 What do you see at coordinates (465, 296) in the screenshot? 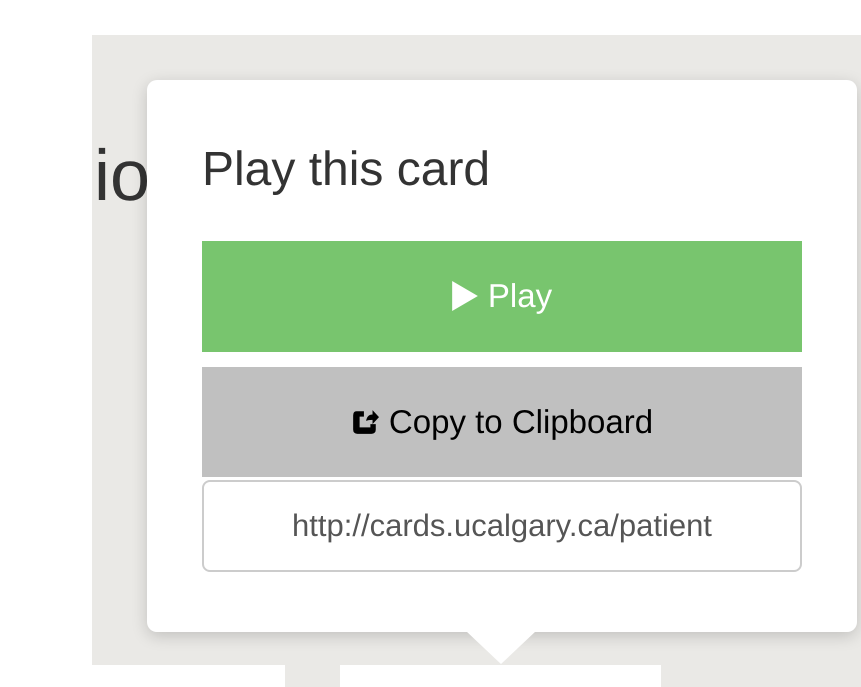
I see `play-icon` at bounding box center [465, 296].